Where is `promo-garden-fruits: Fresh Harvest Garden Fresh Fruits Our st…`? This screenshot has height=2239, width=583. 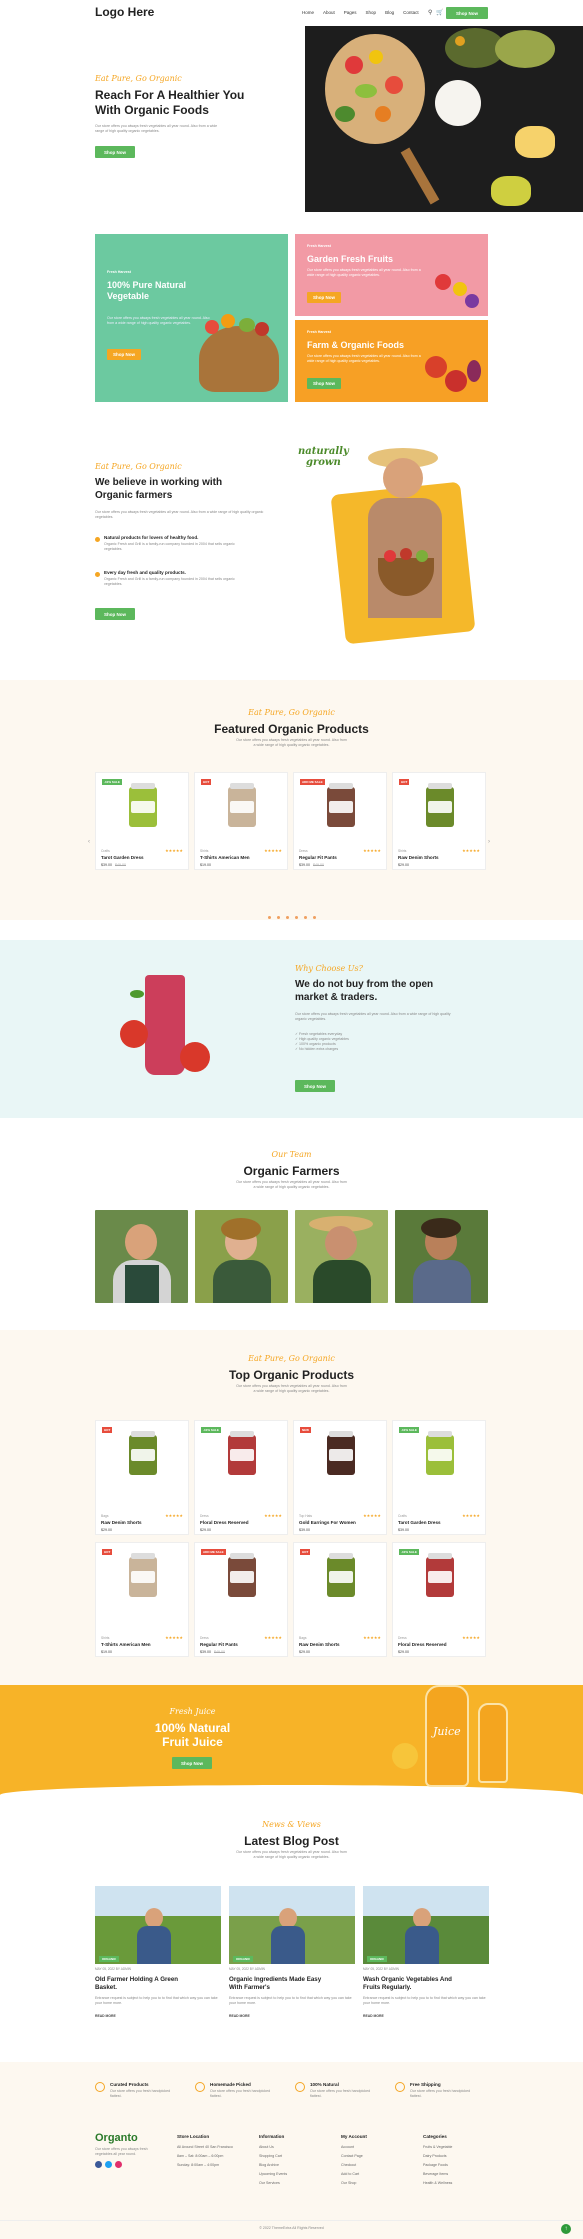
promo-garden-fruits: Fresh Harvest Garden Fresh Fruits Our st… is located at coordinates (391, 275).